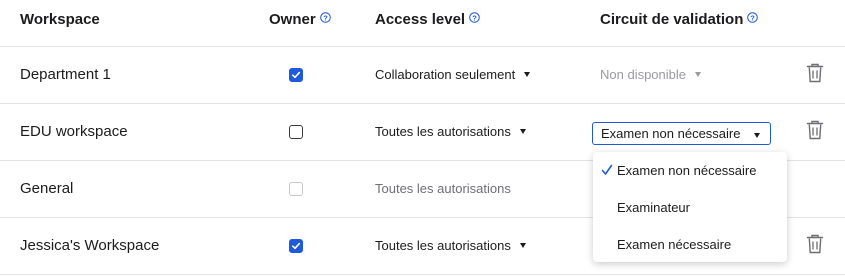 This screenshot has height=277, width=845. Describe the element at coordinates (653, 207) in the screenshot. I see `dropdown-option-label: Examinateur` at that location.